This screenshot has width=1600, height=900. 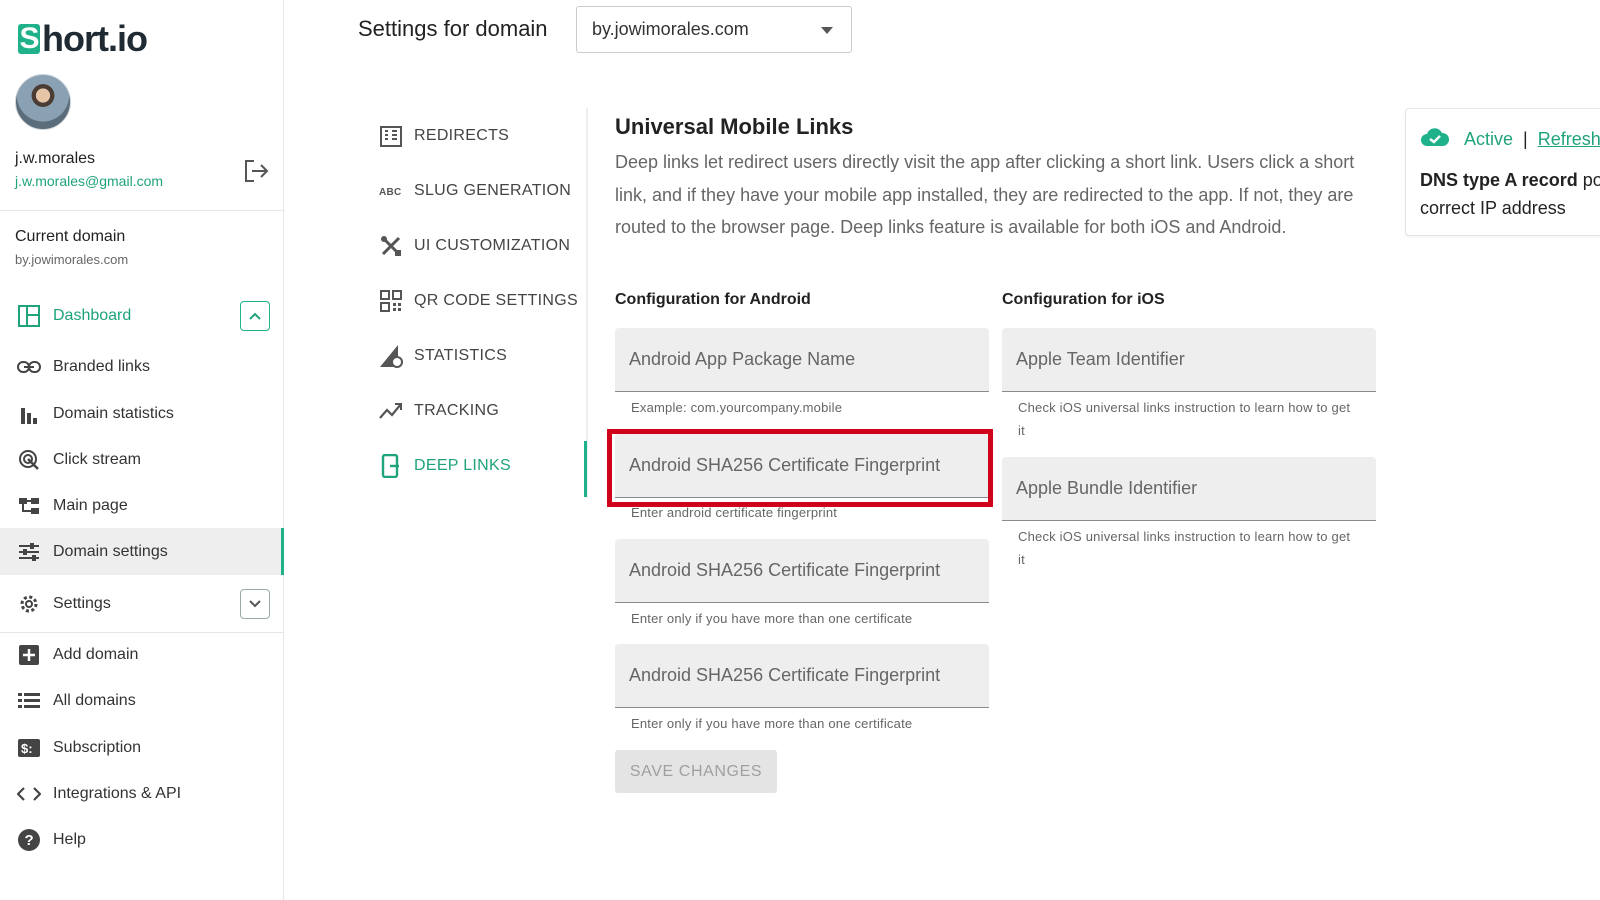 I want to click on sidebar-item-label: Dashboard, so click(x=92, y=315).